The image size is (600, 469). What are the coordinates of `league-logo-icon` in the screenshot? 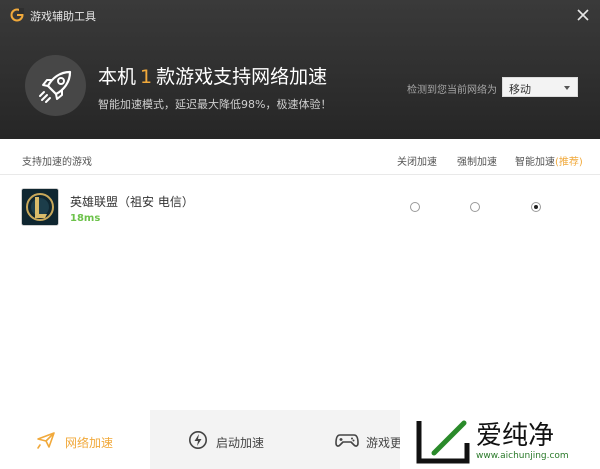 It's located at (40, 207).